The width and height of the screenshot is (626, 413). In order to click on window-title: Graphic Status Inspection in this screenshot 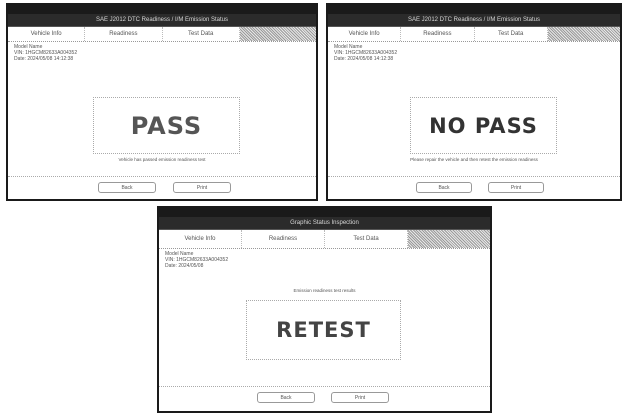, I will do `click(324, 223)`.